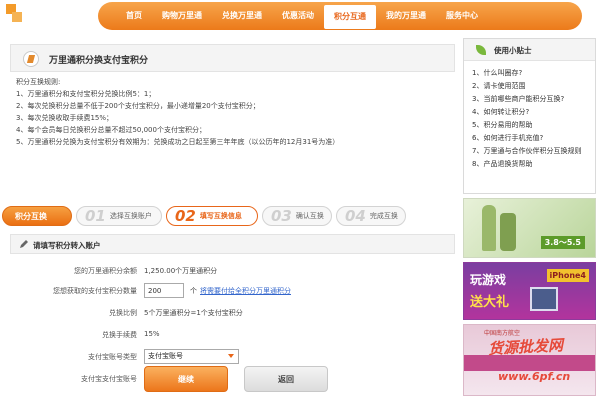 The width and height of the screenshot is (600, 399). I want to click on ratio-value: 5个万里通积分=1个支付宝积分, so click(193, 313).